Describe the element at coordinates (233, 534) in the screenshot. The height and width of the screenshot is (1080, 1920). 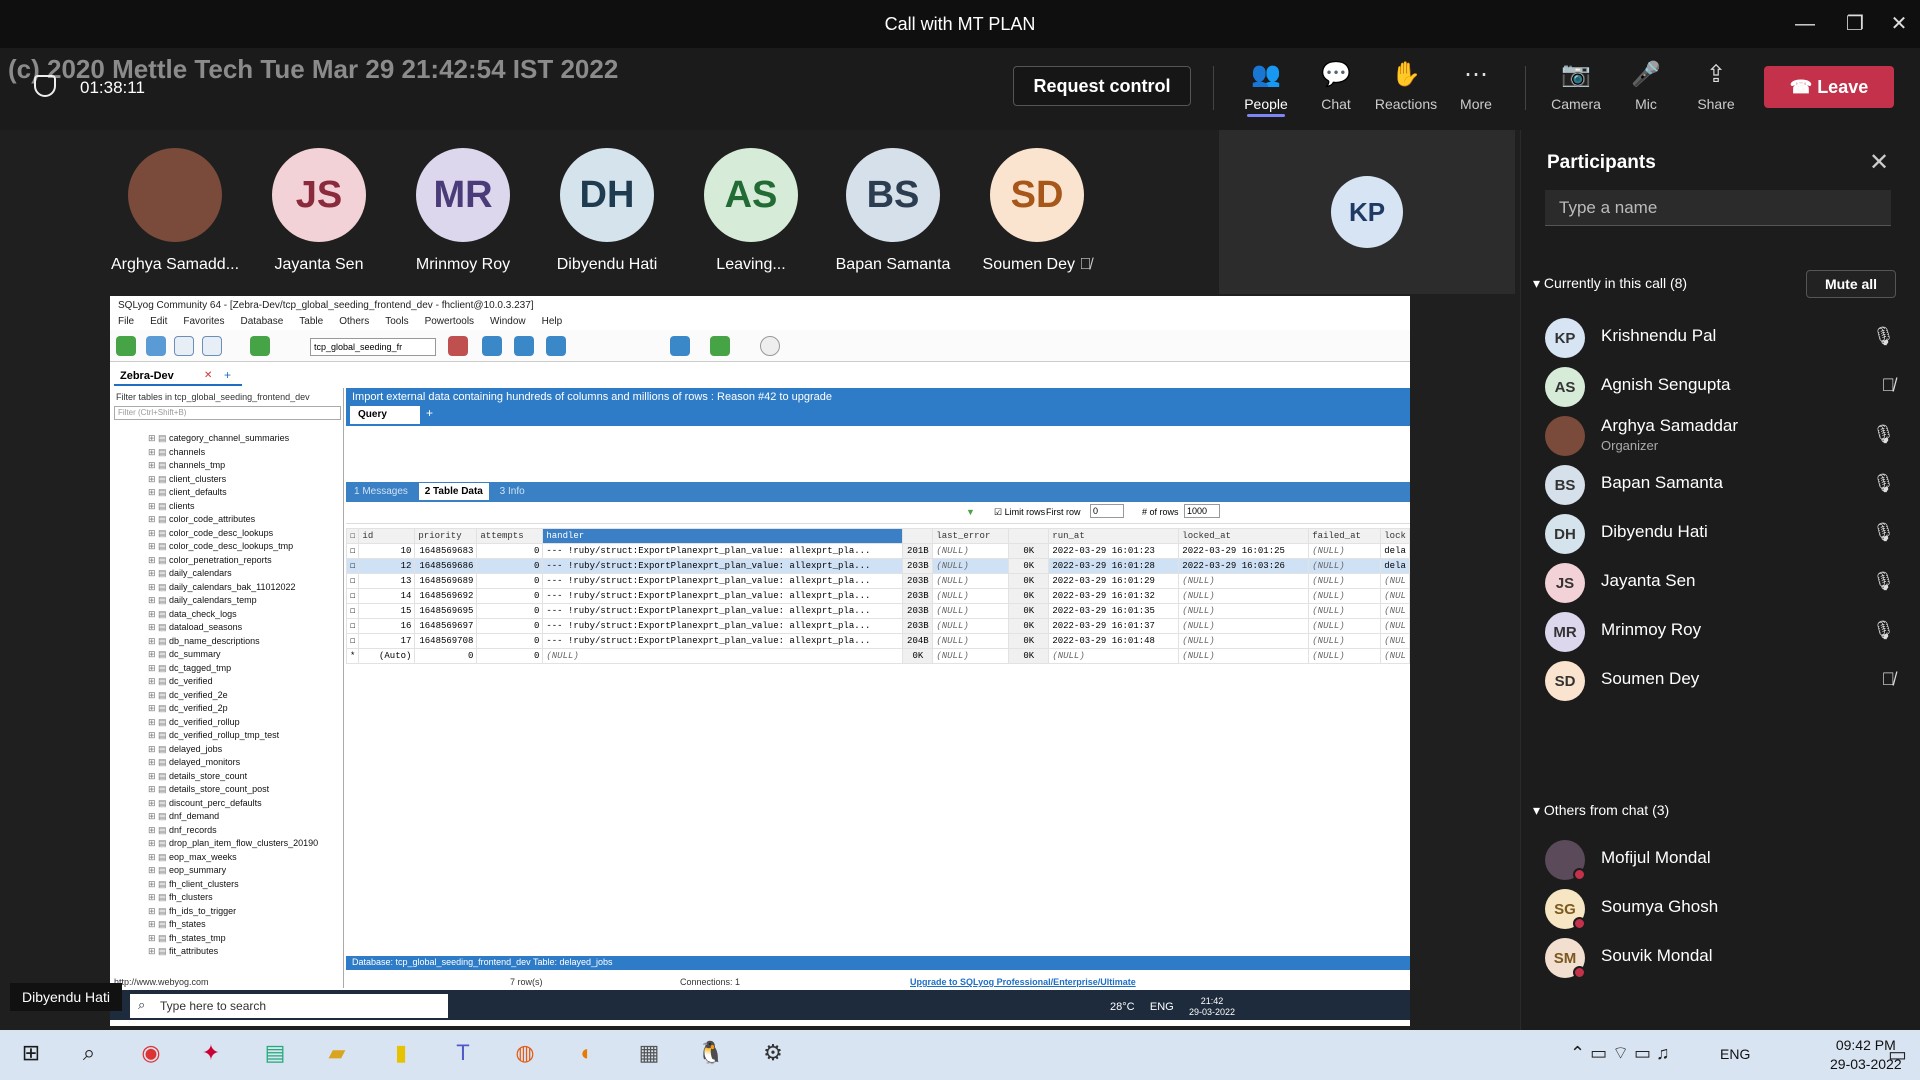
I see `table-tree-item: color_code_desc_lookups` at that location.